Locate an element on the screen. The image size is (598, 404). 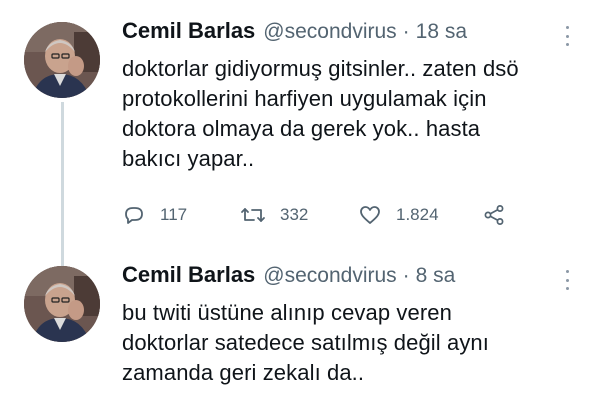
tweet-text-line: bu twiti üstüne alınıp cevap veren is located at coordinates (287, 312).